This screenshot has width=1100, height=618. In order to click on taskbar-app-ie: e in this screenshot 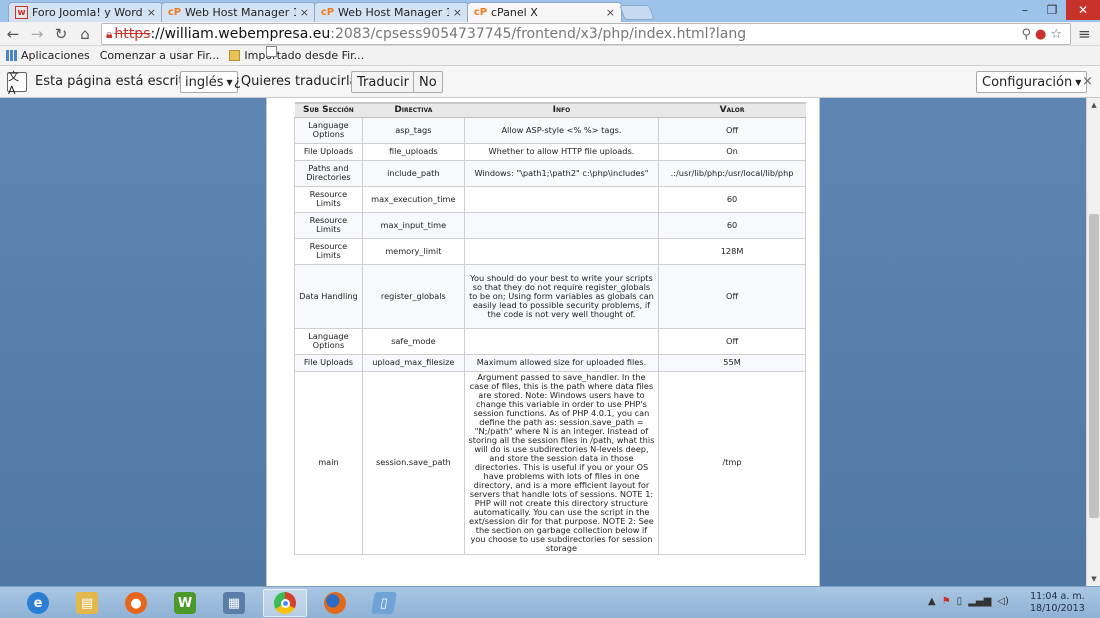, I will do `click(38, 603)`.